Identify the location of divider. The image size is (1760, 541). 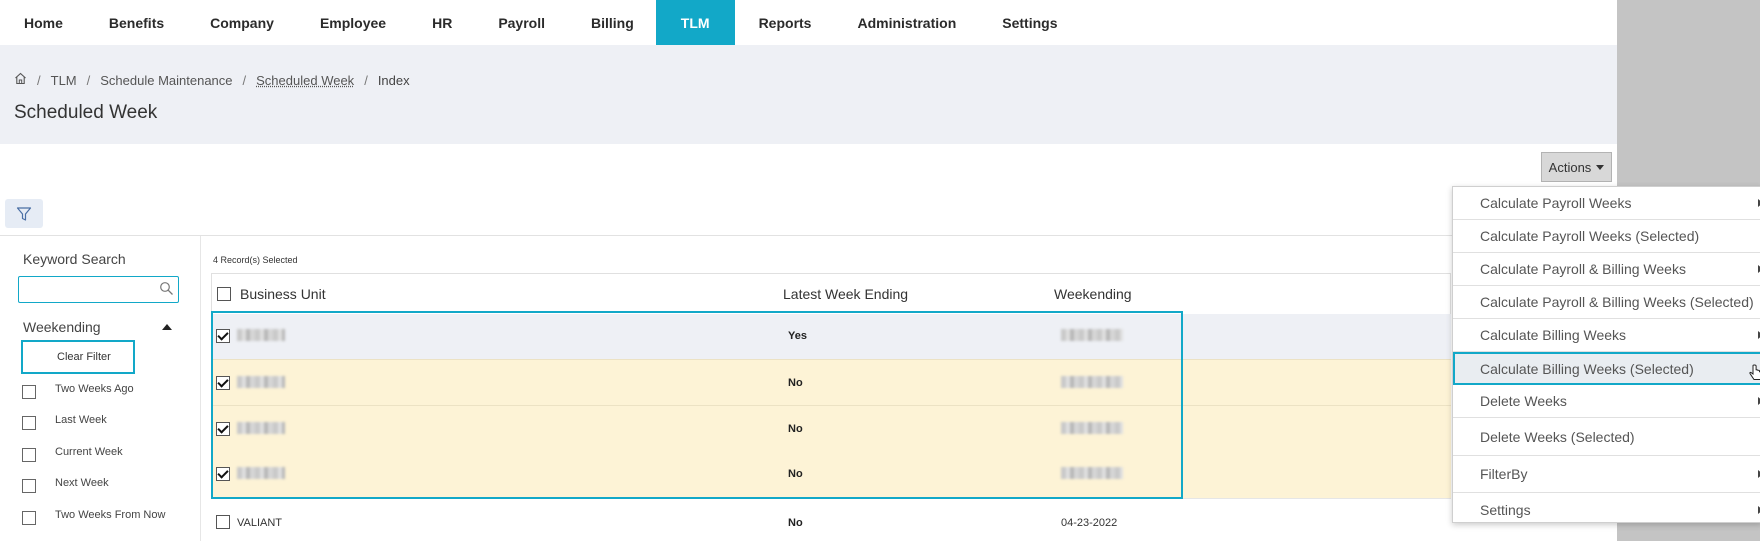
(808, 235).